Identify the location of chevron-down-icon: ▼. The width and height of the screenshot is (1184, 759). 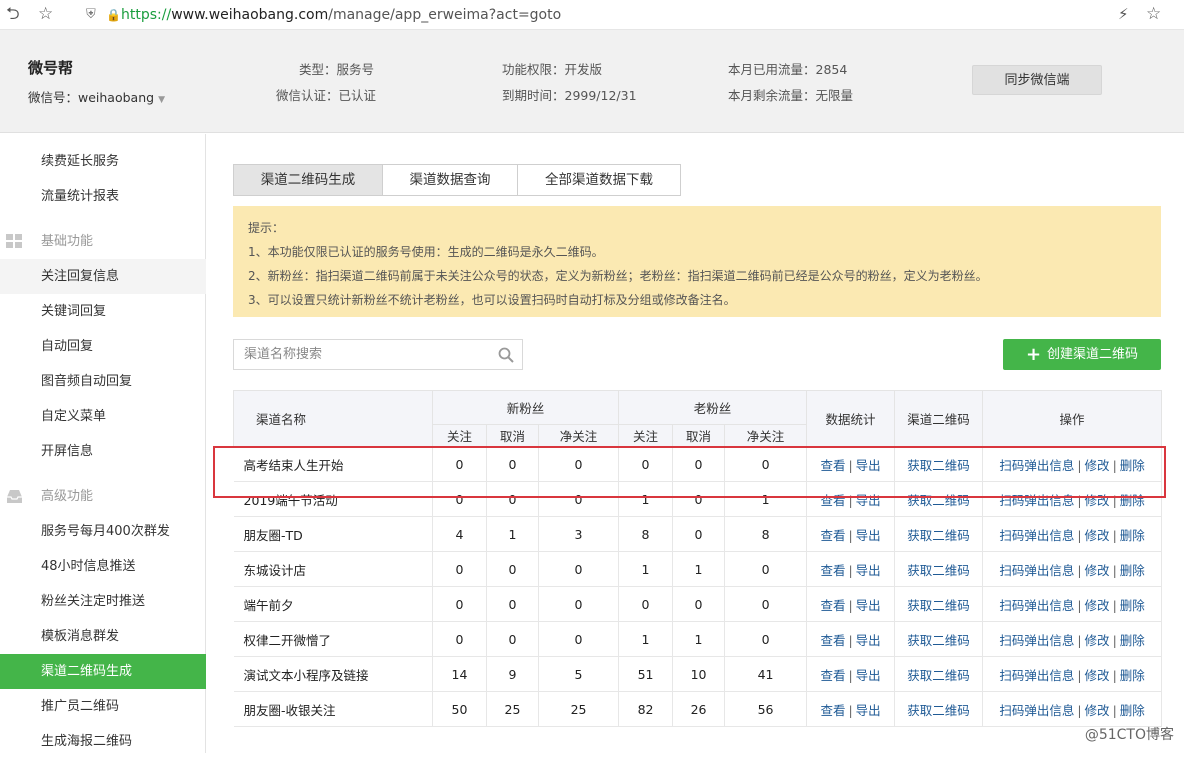
(161, 100).